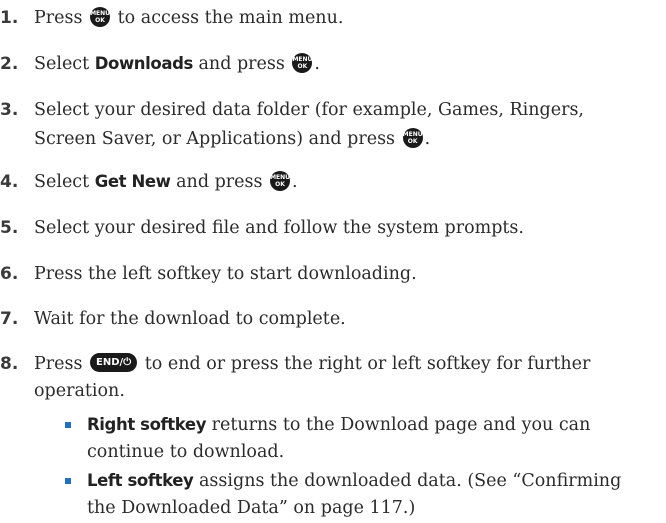  I want to click on step-number: 7., so click(9, 319).